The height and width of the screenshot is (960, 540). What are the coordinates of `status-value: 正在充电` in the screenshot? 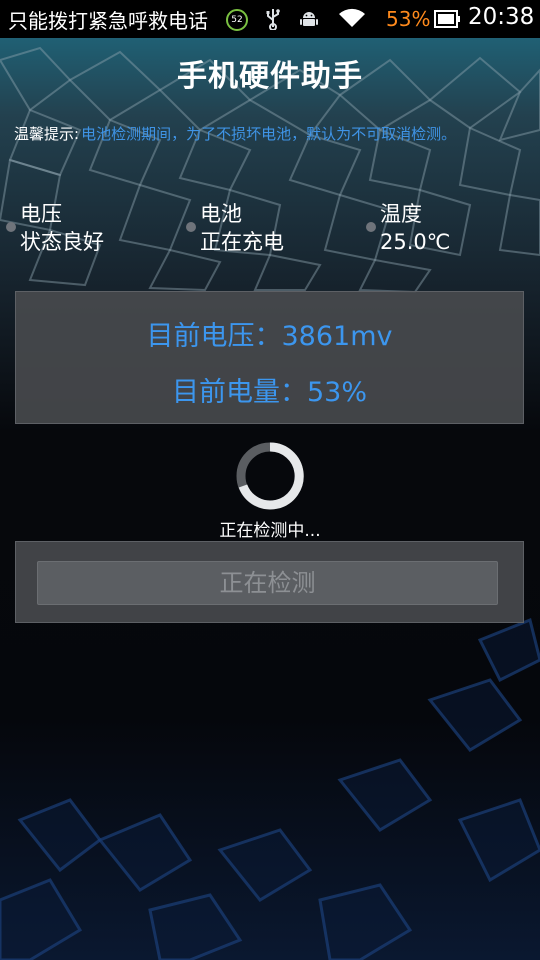 It's located at (242, 242).